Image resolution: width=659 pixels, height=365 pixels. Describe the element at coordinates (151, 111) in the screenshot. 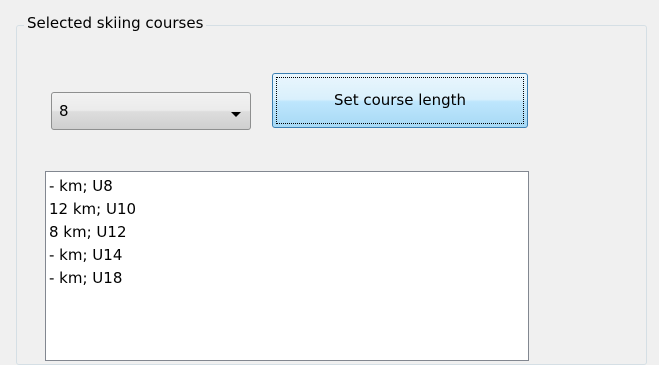

I see `course-length-dropdown: 8` at that location.